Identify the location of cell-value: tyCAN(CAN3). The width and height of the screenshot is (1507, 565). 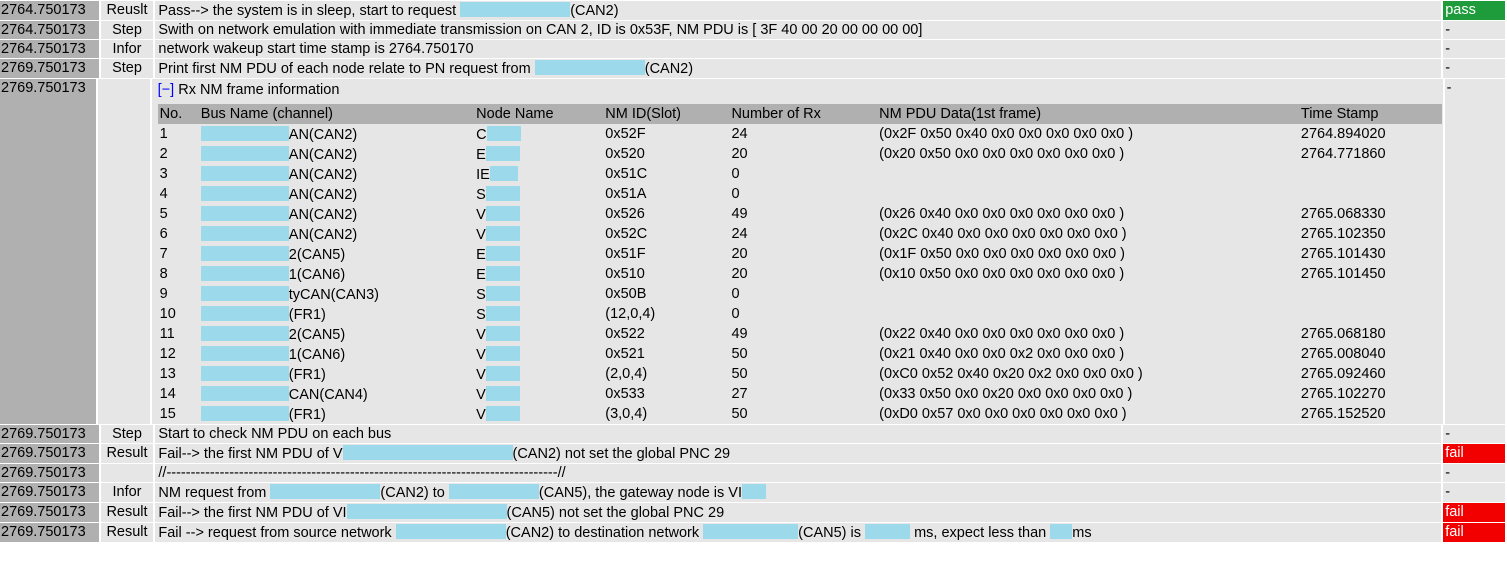
(334, 294).